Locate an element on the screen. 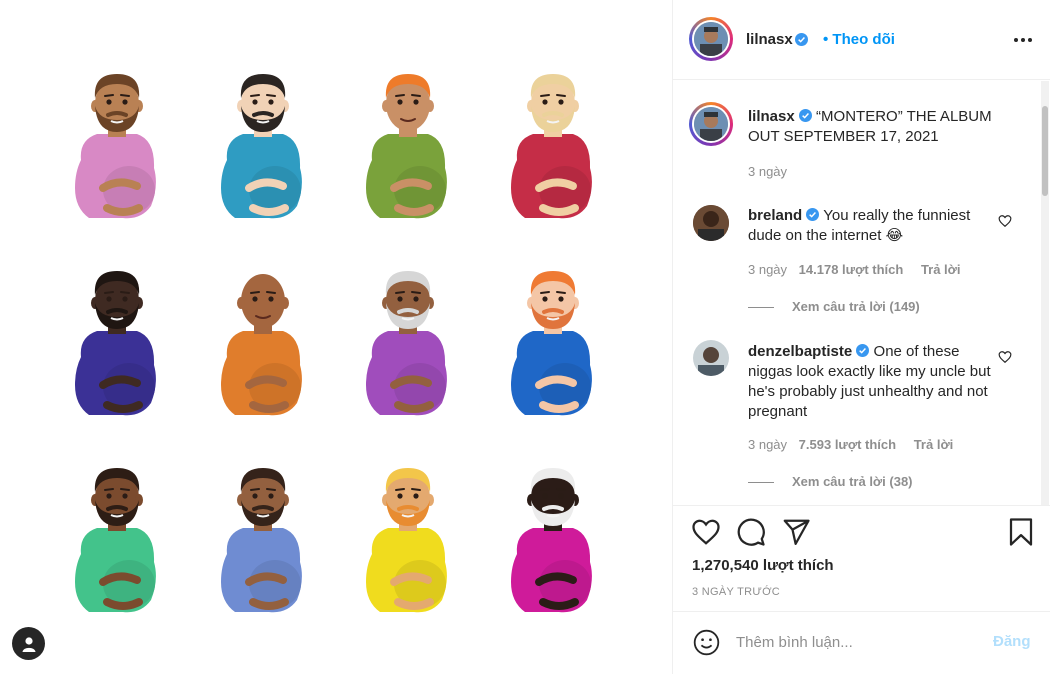 This screenshot has width=1051, height=674. post-comment-button: Đăng is located at coordinates (1012, 641).